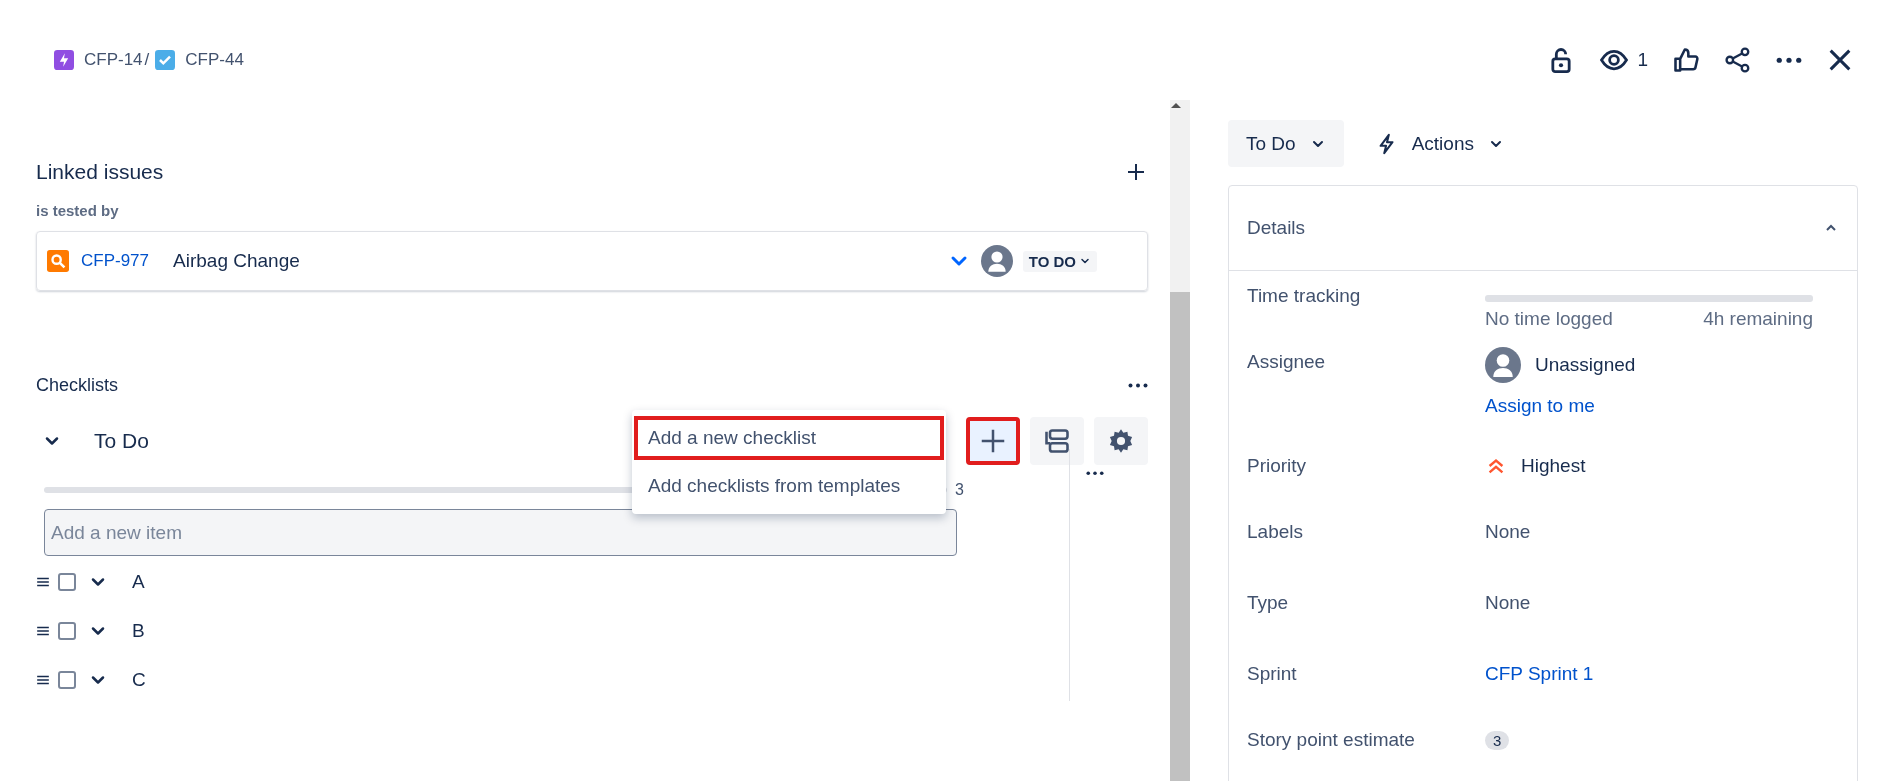 This screenshot has width=1888, height=781. I want to click on issue-key-link: CFP-977, so click(115, 261).